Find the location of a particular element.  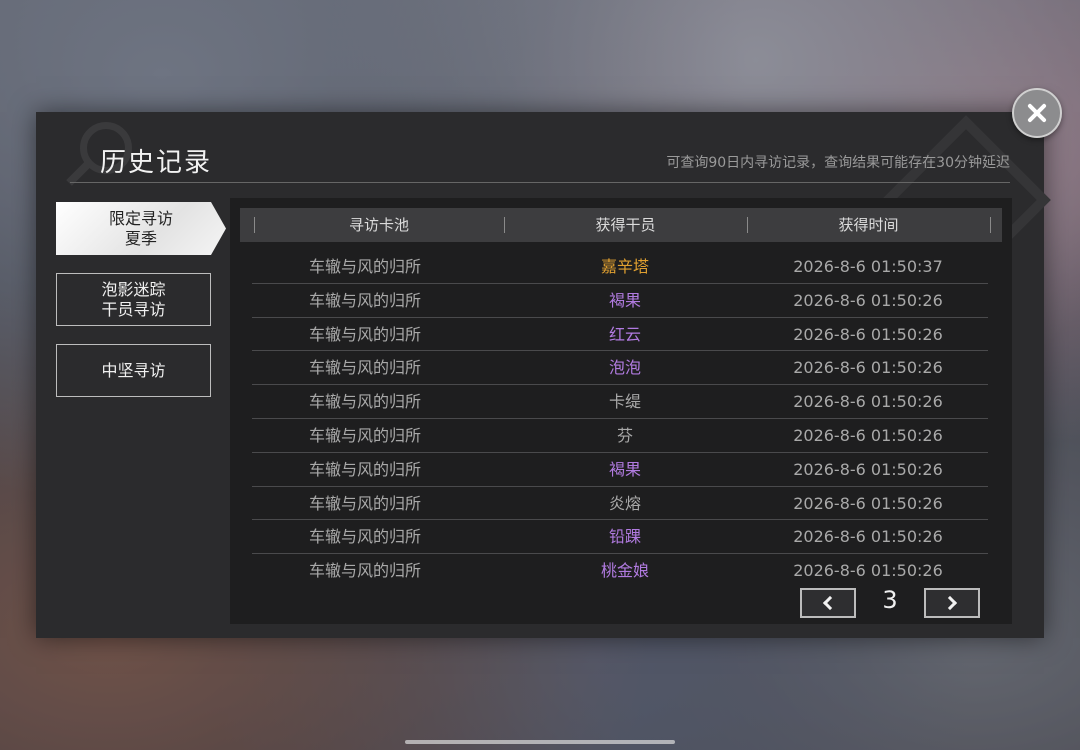

table-row: 车辙与风的归所 泡泡 2026-8-6 01:50:26 is located at coordinates (620, 368).